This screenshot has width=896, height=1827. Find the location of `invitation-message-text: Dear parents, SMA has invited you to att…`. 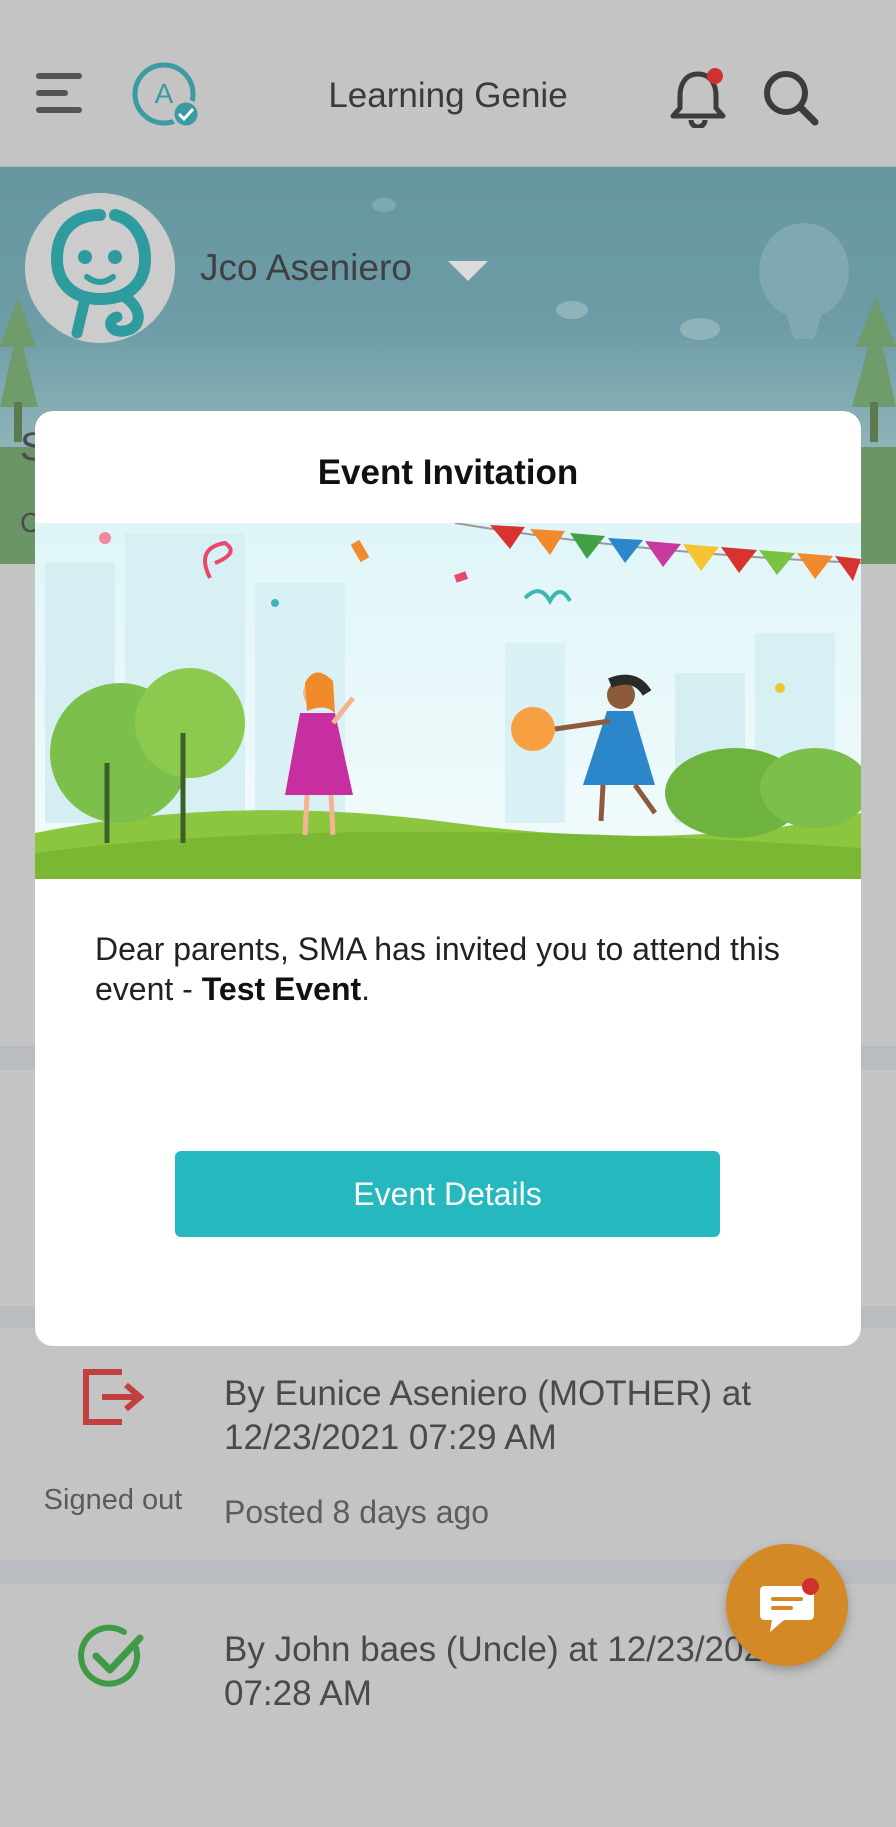

invitation-message-text: Dear parents, SMA has invited you to att… is located at coordinates (437, 969).